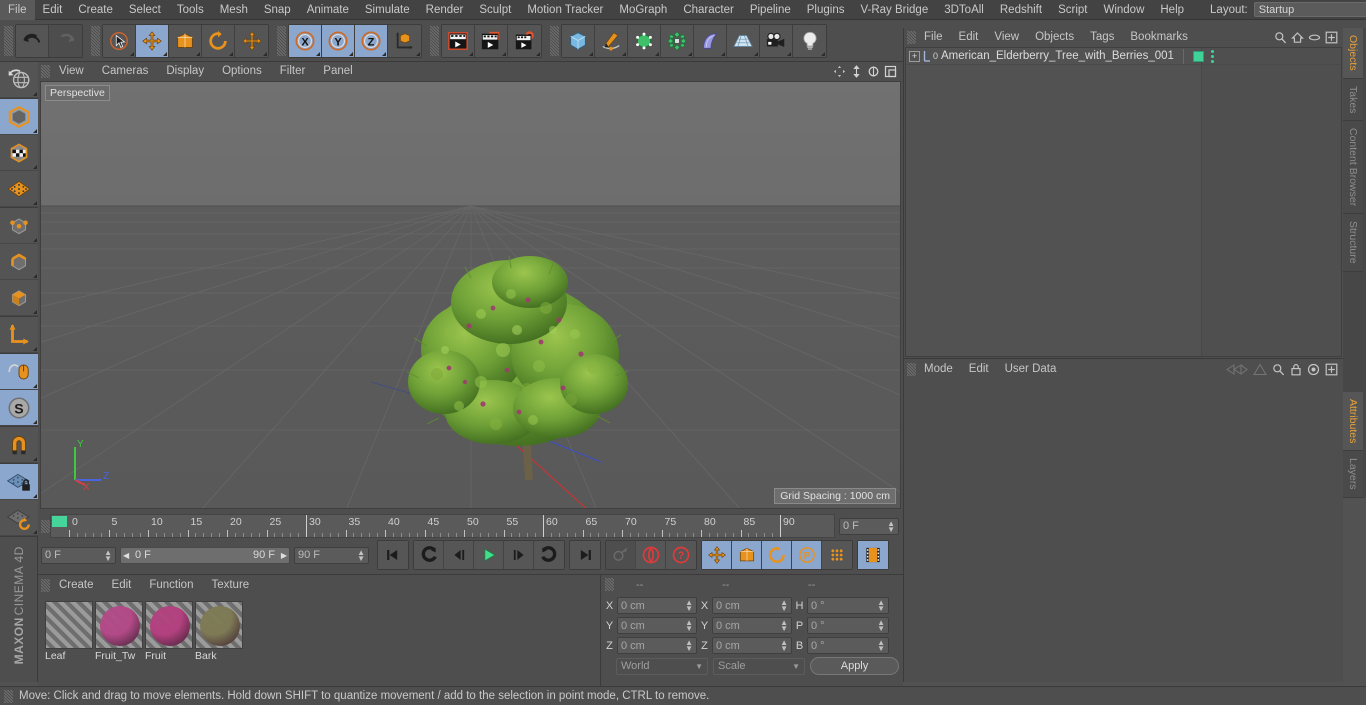 This screenshot has width=1366, height=705. Describe the element at coordinates (1054, 37) in the screenshot. I see `object-menu-objects: Objects` at that location.